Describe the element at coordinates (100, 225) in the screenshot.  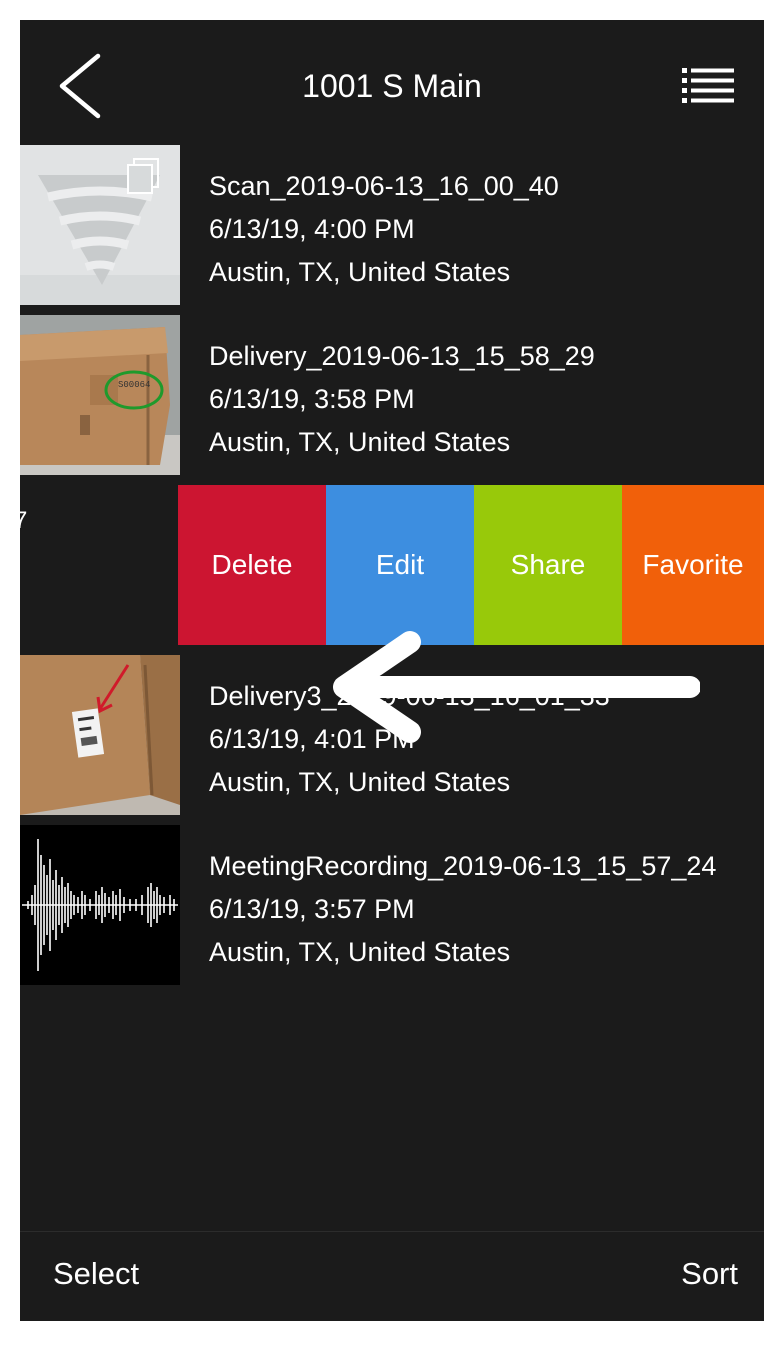
I see `scan-thumbnail` at that location.